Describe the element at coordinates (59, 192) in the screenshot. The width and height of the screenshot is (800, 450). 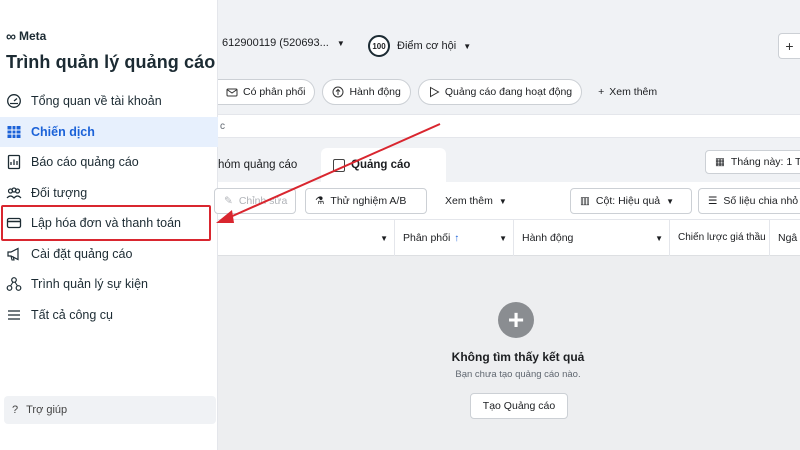
I see `sidebar-item-label: Đối tượng` at that location.